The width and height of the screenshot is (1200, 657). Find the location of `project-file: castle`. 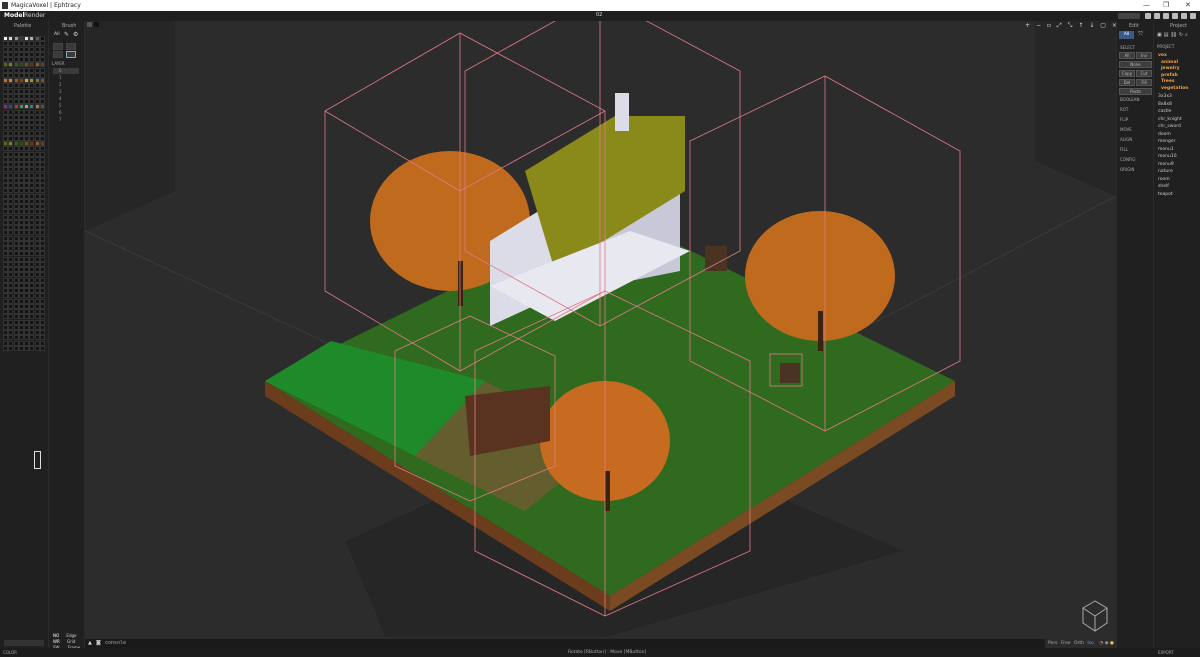

project-file: castle is located at coordinates (1164, 111).